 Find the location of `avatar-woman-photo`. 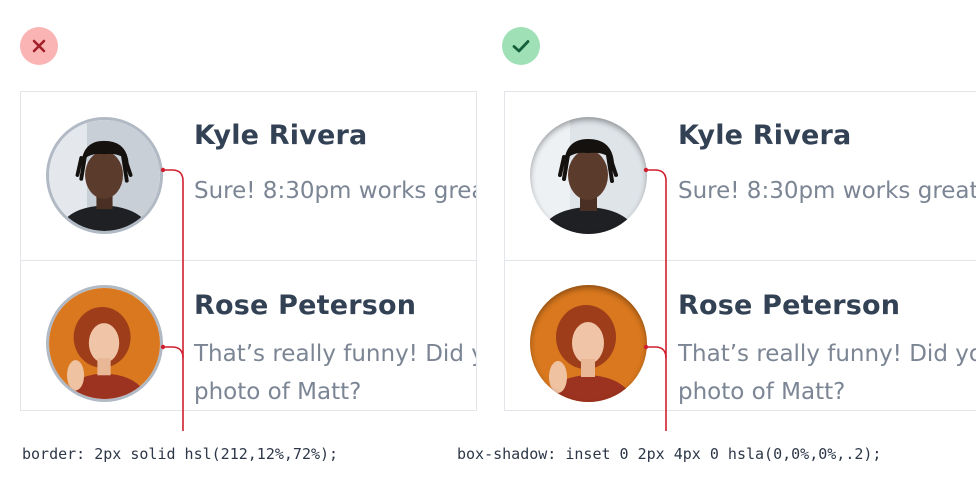

avatar-woman-photo is located at coordinates (104, 343).